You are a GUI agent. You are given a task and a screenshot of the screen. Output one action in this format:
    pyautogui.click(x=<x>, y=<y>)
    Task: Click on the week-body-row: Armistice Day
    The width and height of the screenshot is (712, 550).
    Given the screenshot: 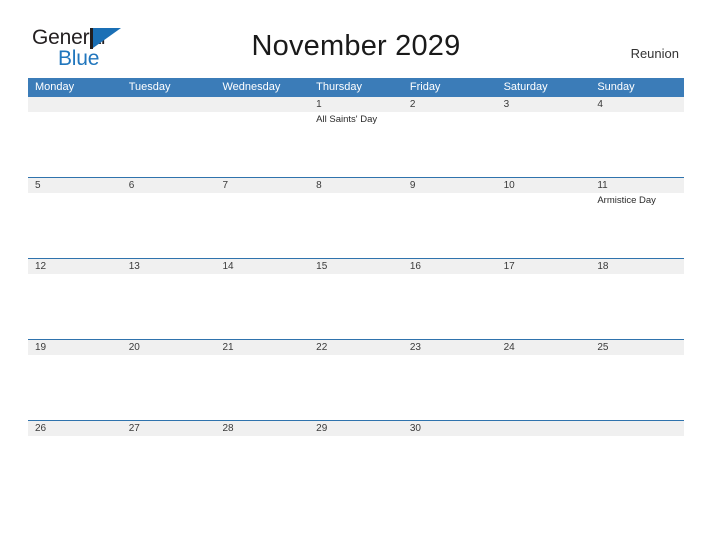 What is the action you would take?
    pyautogui.click(x=356, y=225)
    